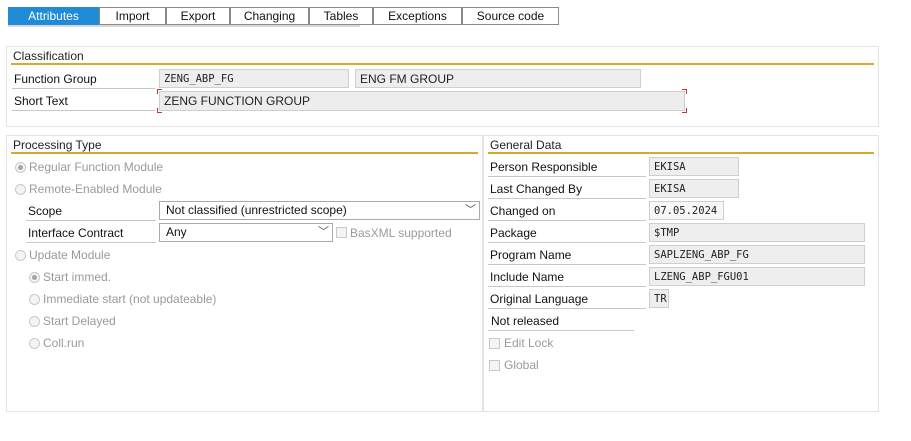 This screenshot has width=911, height=441. I want to click on start-delayed-radio, so click(34, 321).